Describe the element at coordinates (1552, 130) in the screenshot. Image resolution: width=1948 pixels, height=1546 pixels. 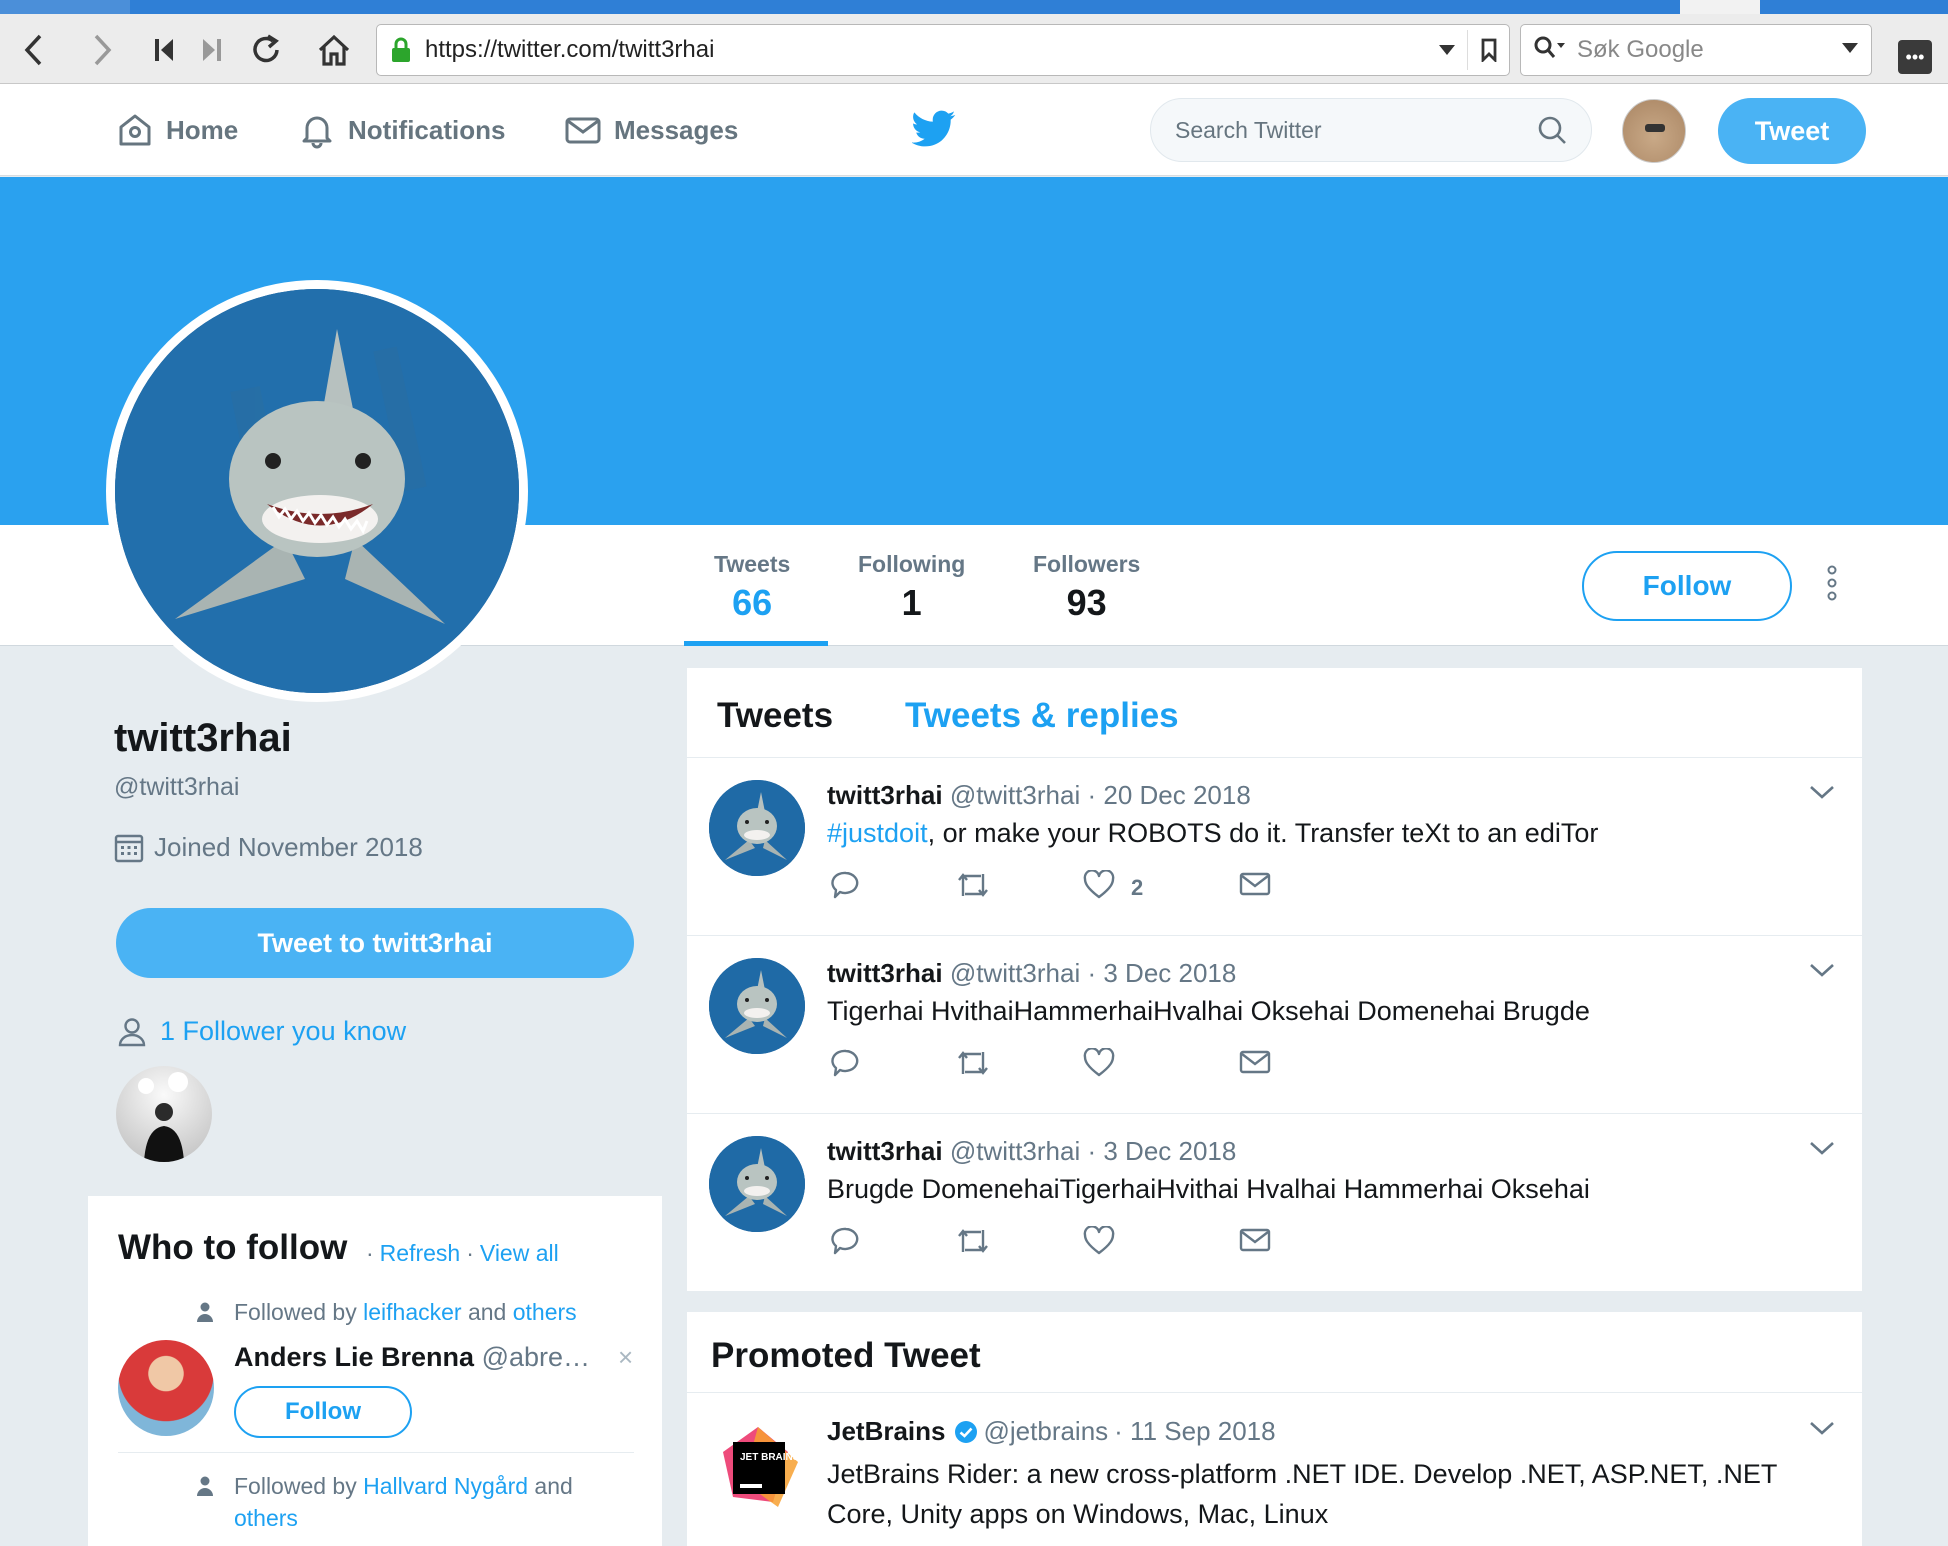
I see `search-icon` at that location.